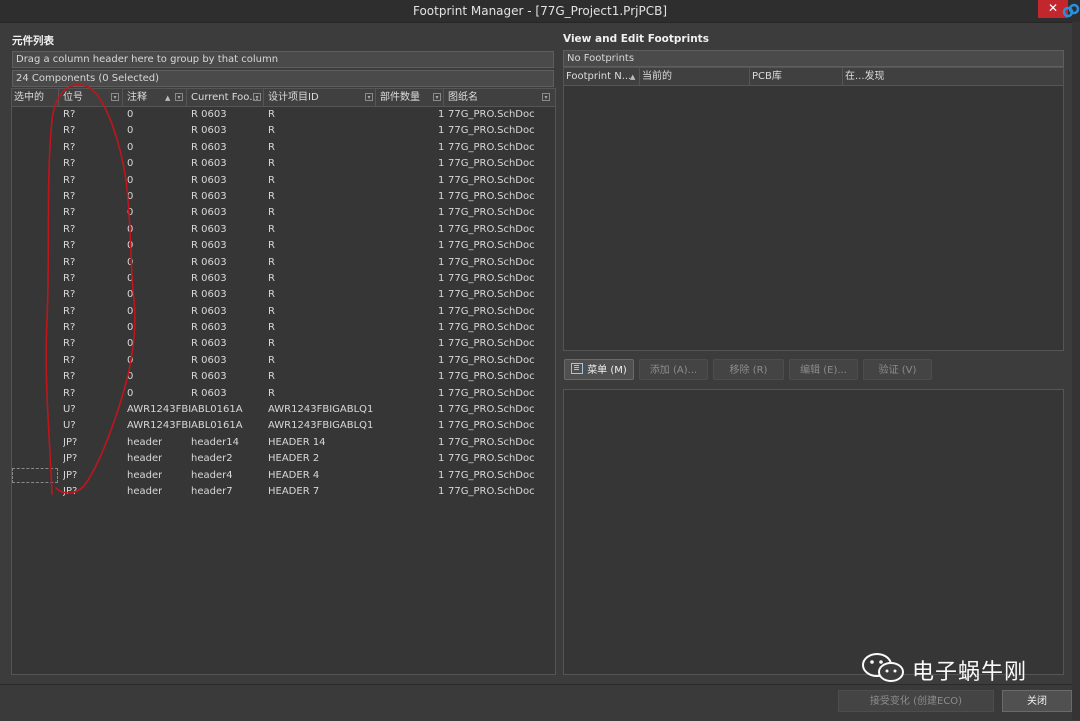  What do you see at coordinates (283, 492) in the screenshot?
I see `table-row: JP? header header7 HEADER 7 1 77G_PRO.SchDoc` at bounding box center [283, 492].